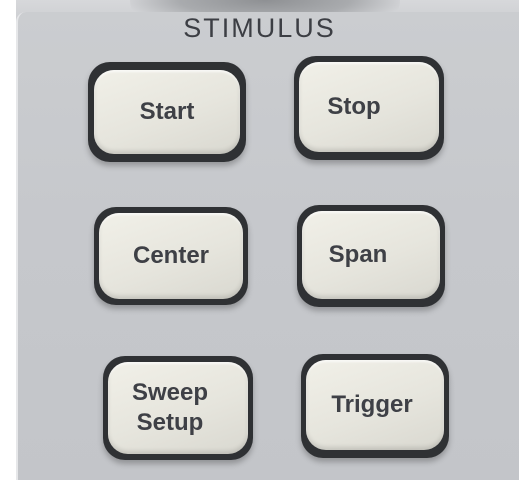 The width and height of the screenshot is (519, 480). Describe the element at coordinates (354, 106) in the screenshot. I see `stop-key-label: Stop` at that location.